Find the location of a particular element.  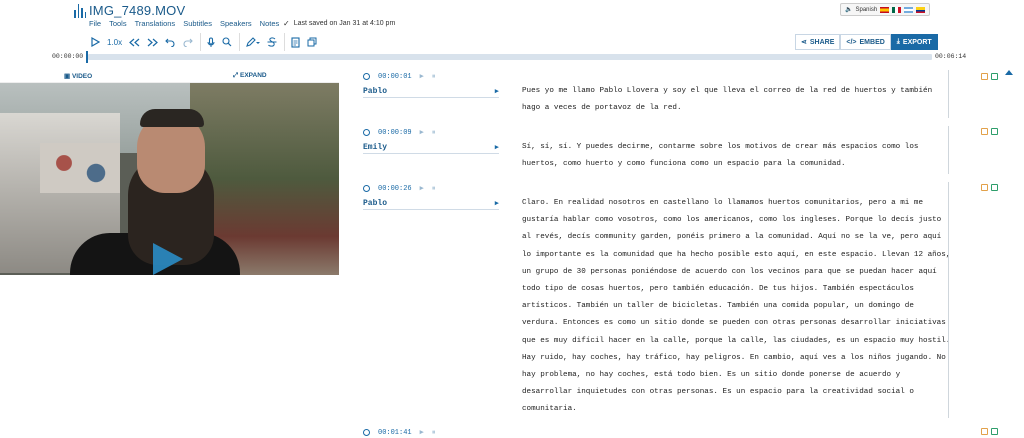

playhead-handle is located at coordinates (87, 57).